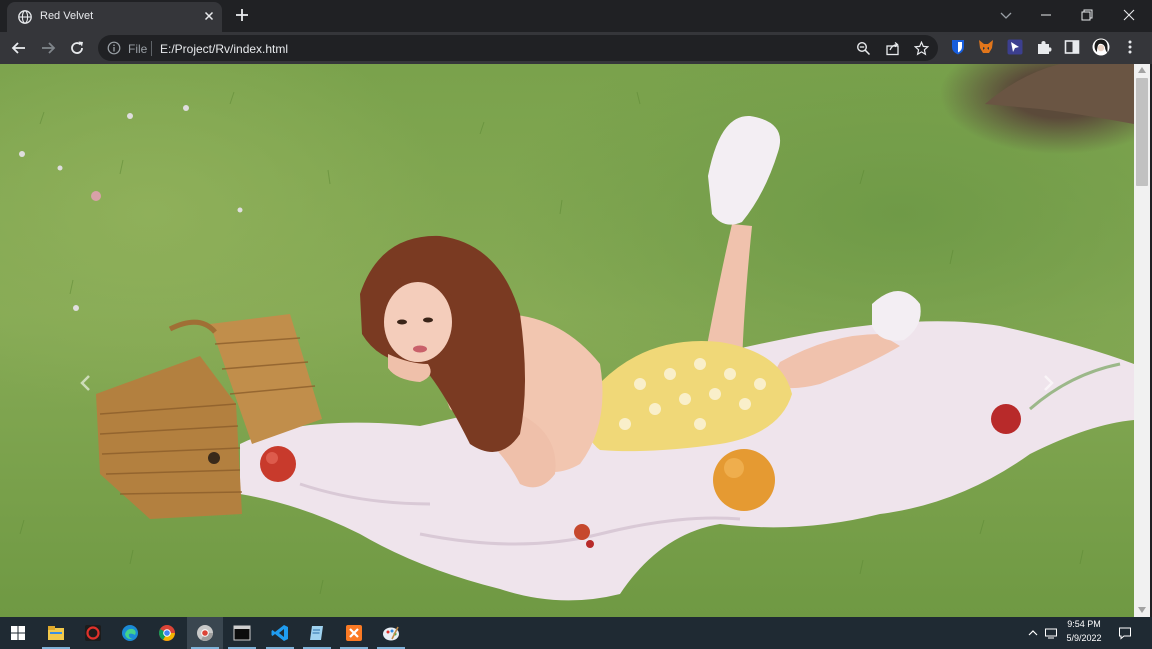 This screenshot has height=649, width=1152. I want to click on minimize-icon, so click(1046, 15).